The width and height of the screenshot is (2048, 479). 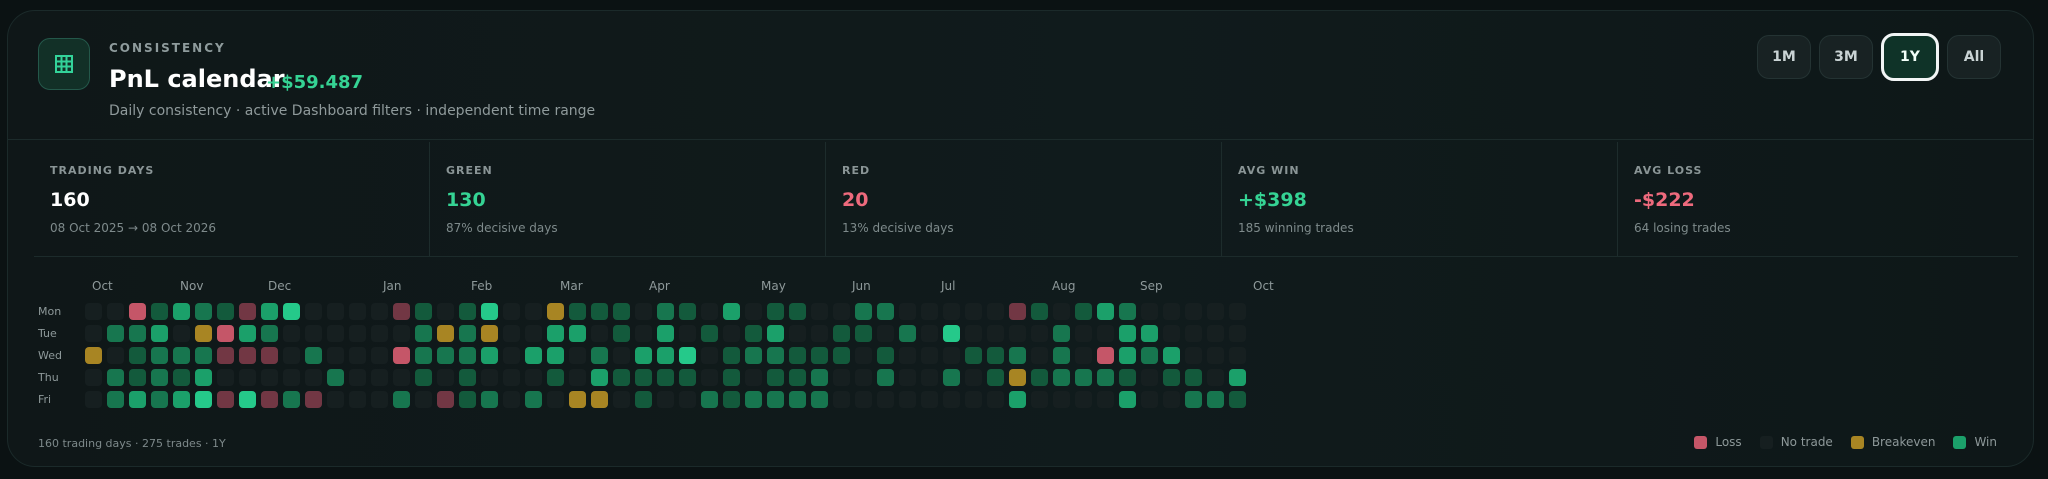 What do you see at coordinates (1784, 57) in the screenshot?
I see `range-1m-button: 1M` at bounding box center [1784, 57].